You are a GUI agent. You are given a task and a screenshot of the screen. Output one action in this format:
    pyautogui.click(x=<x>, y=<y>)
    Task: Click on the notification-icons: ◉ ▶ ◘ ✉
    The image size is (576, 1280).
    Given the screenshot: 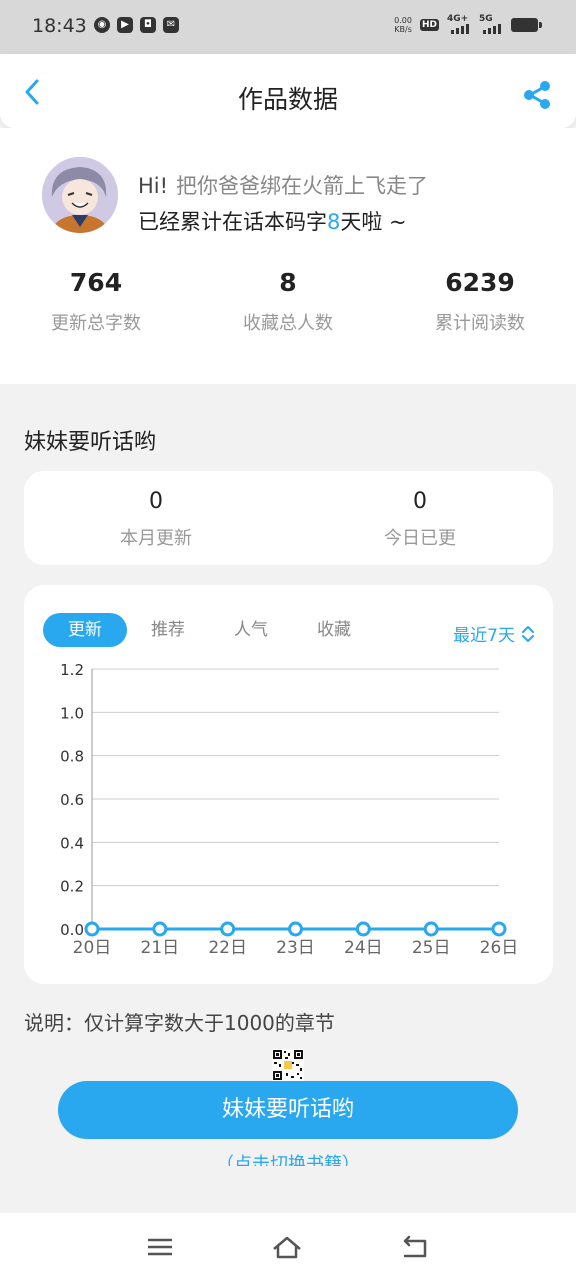 What is the action you would take?
    pyautogui.click(x=136, y=25)
    